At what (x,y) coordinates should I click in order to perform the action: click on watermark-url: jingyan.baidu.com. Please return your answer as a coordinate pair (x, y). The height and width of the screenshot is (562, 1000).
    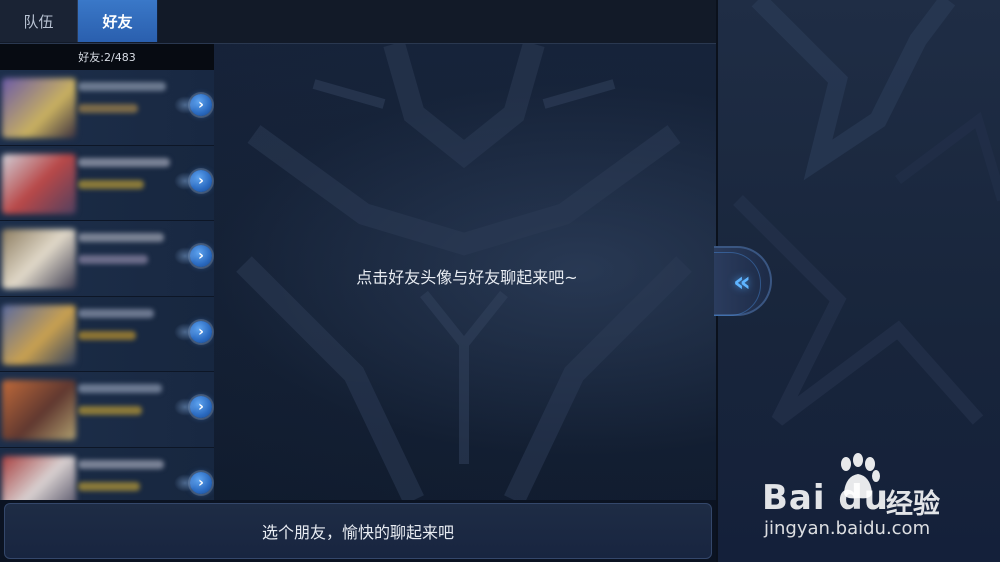
    Looking at the image, I should click on (847, 528).